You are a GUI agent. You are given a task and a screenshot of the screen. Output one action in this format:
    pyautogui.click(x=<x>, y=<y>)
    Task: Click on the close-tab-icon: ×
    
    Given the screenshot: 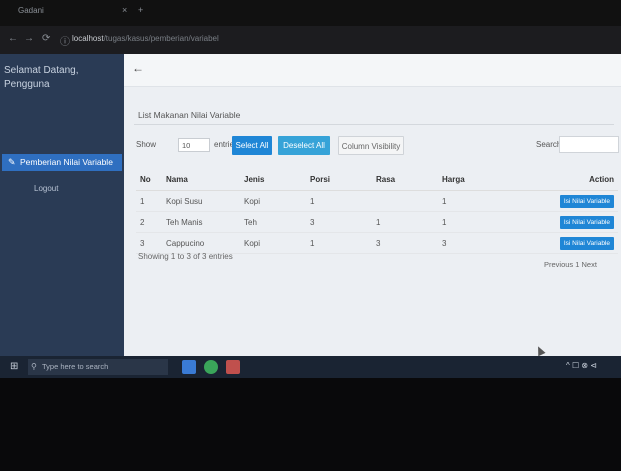 What is the action you would take?
    pyautogui.click(x=124, y=10)
    